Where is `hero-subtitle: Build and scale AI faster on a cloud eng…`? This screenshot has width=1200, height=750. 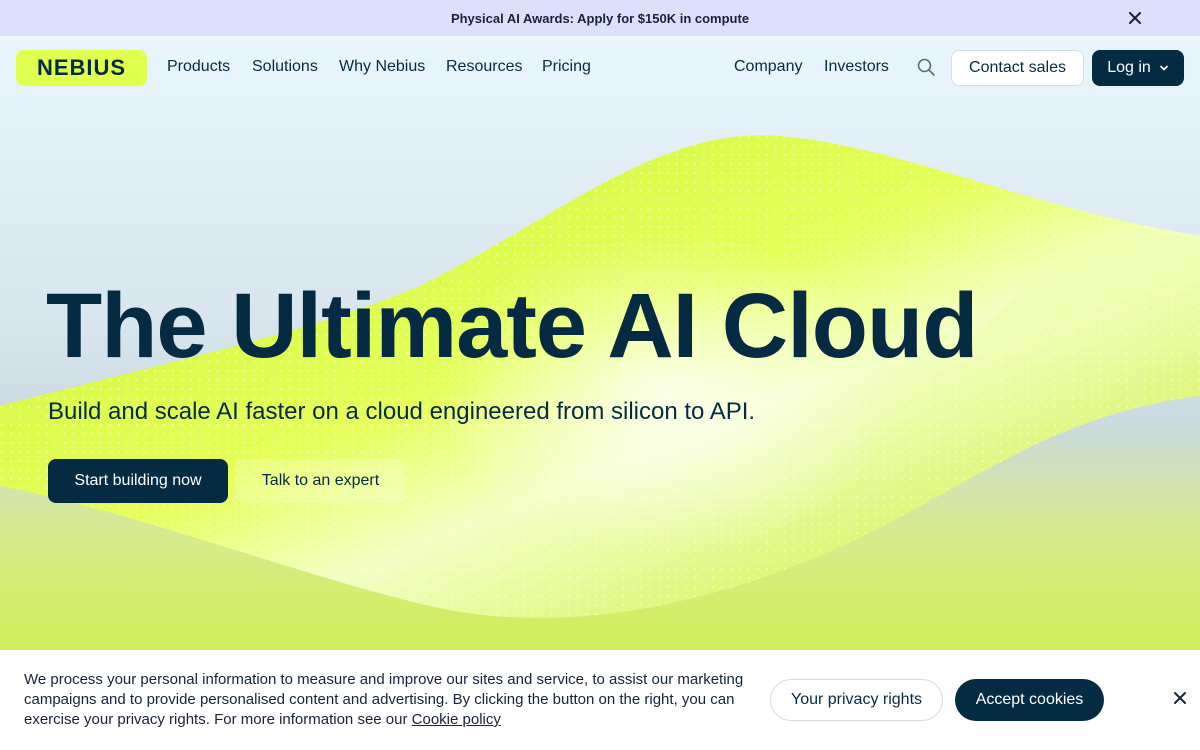
hero-subtitle: Build and scale AI faster on a cloud eng… is located at coordinates (402, 411).